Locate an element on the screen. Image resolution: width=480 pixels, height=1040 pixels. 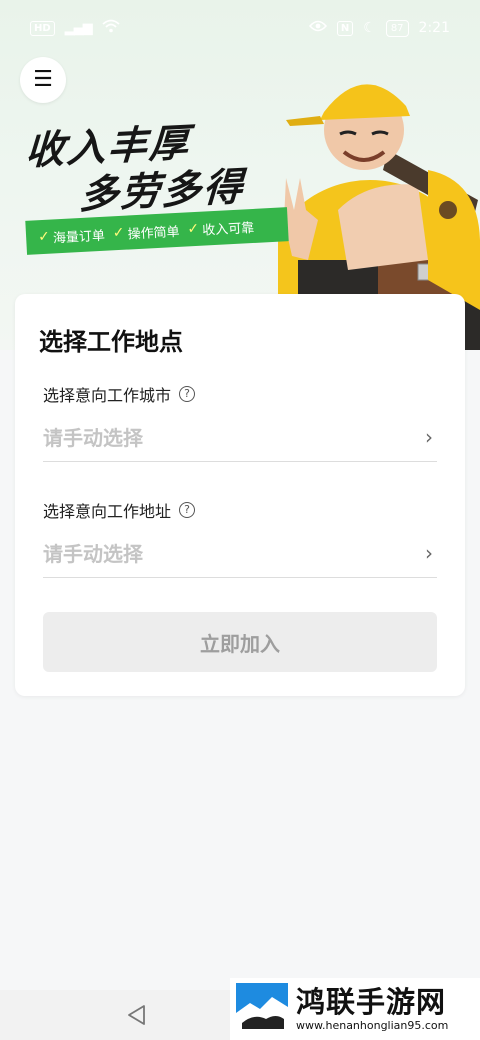
feature-tag: ✓ 操作简单 is located at coordinates (146, 231).